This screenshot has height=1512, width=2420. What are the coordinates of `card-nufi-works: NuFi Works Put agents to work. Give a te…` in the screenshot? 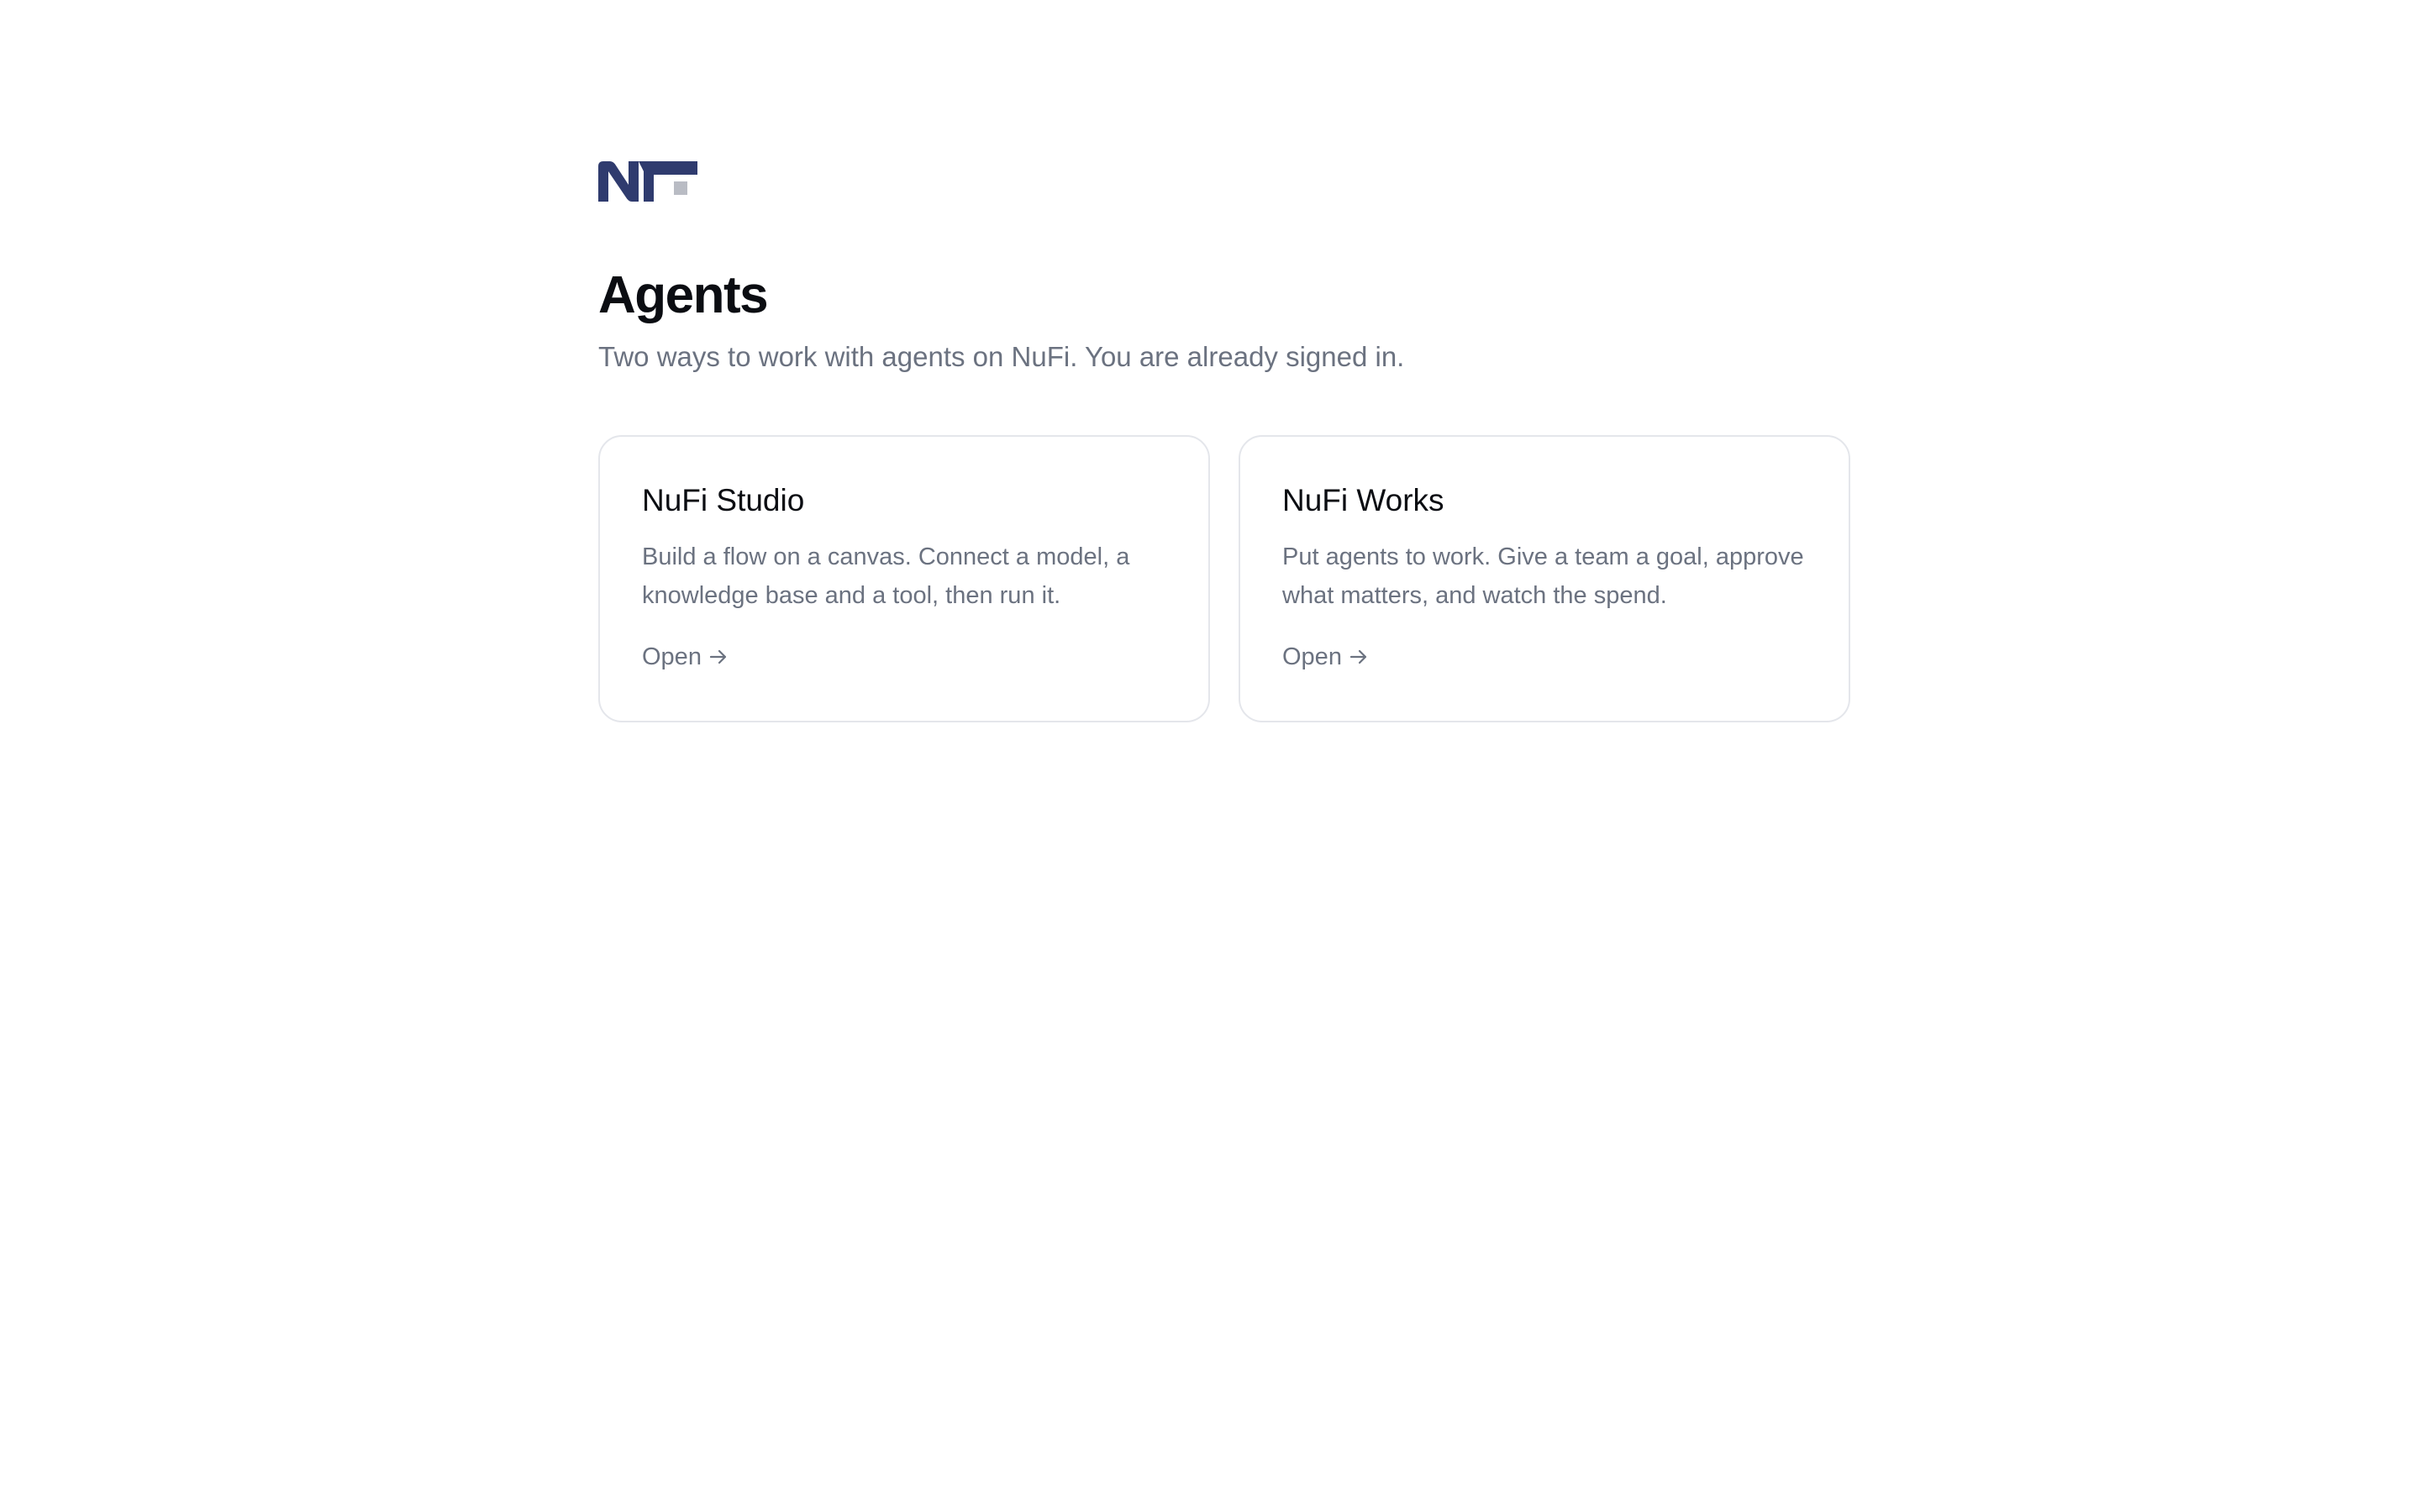 It's located at (1544, 578).